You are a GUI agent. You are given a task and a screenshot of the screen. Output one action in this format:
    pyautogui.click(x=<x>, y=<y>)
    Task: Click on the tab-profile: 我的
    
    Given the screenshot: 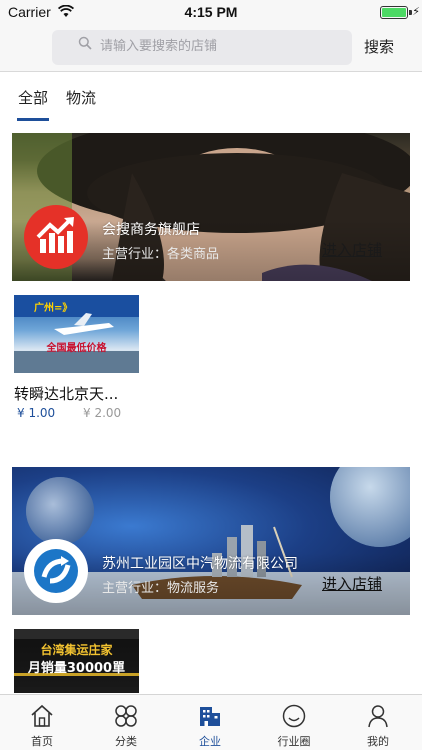 What is the action you would take?
    pyautogui.click(x=378, y=722)
    